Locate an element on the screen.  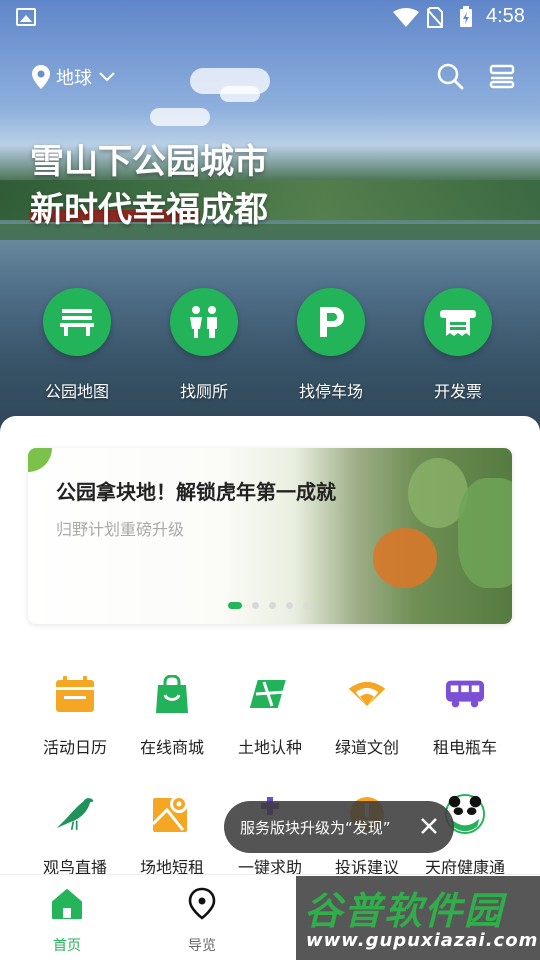
home-icon is located at coordinates (67, 904).